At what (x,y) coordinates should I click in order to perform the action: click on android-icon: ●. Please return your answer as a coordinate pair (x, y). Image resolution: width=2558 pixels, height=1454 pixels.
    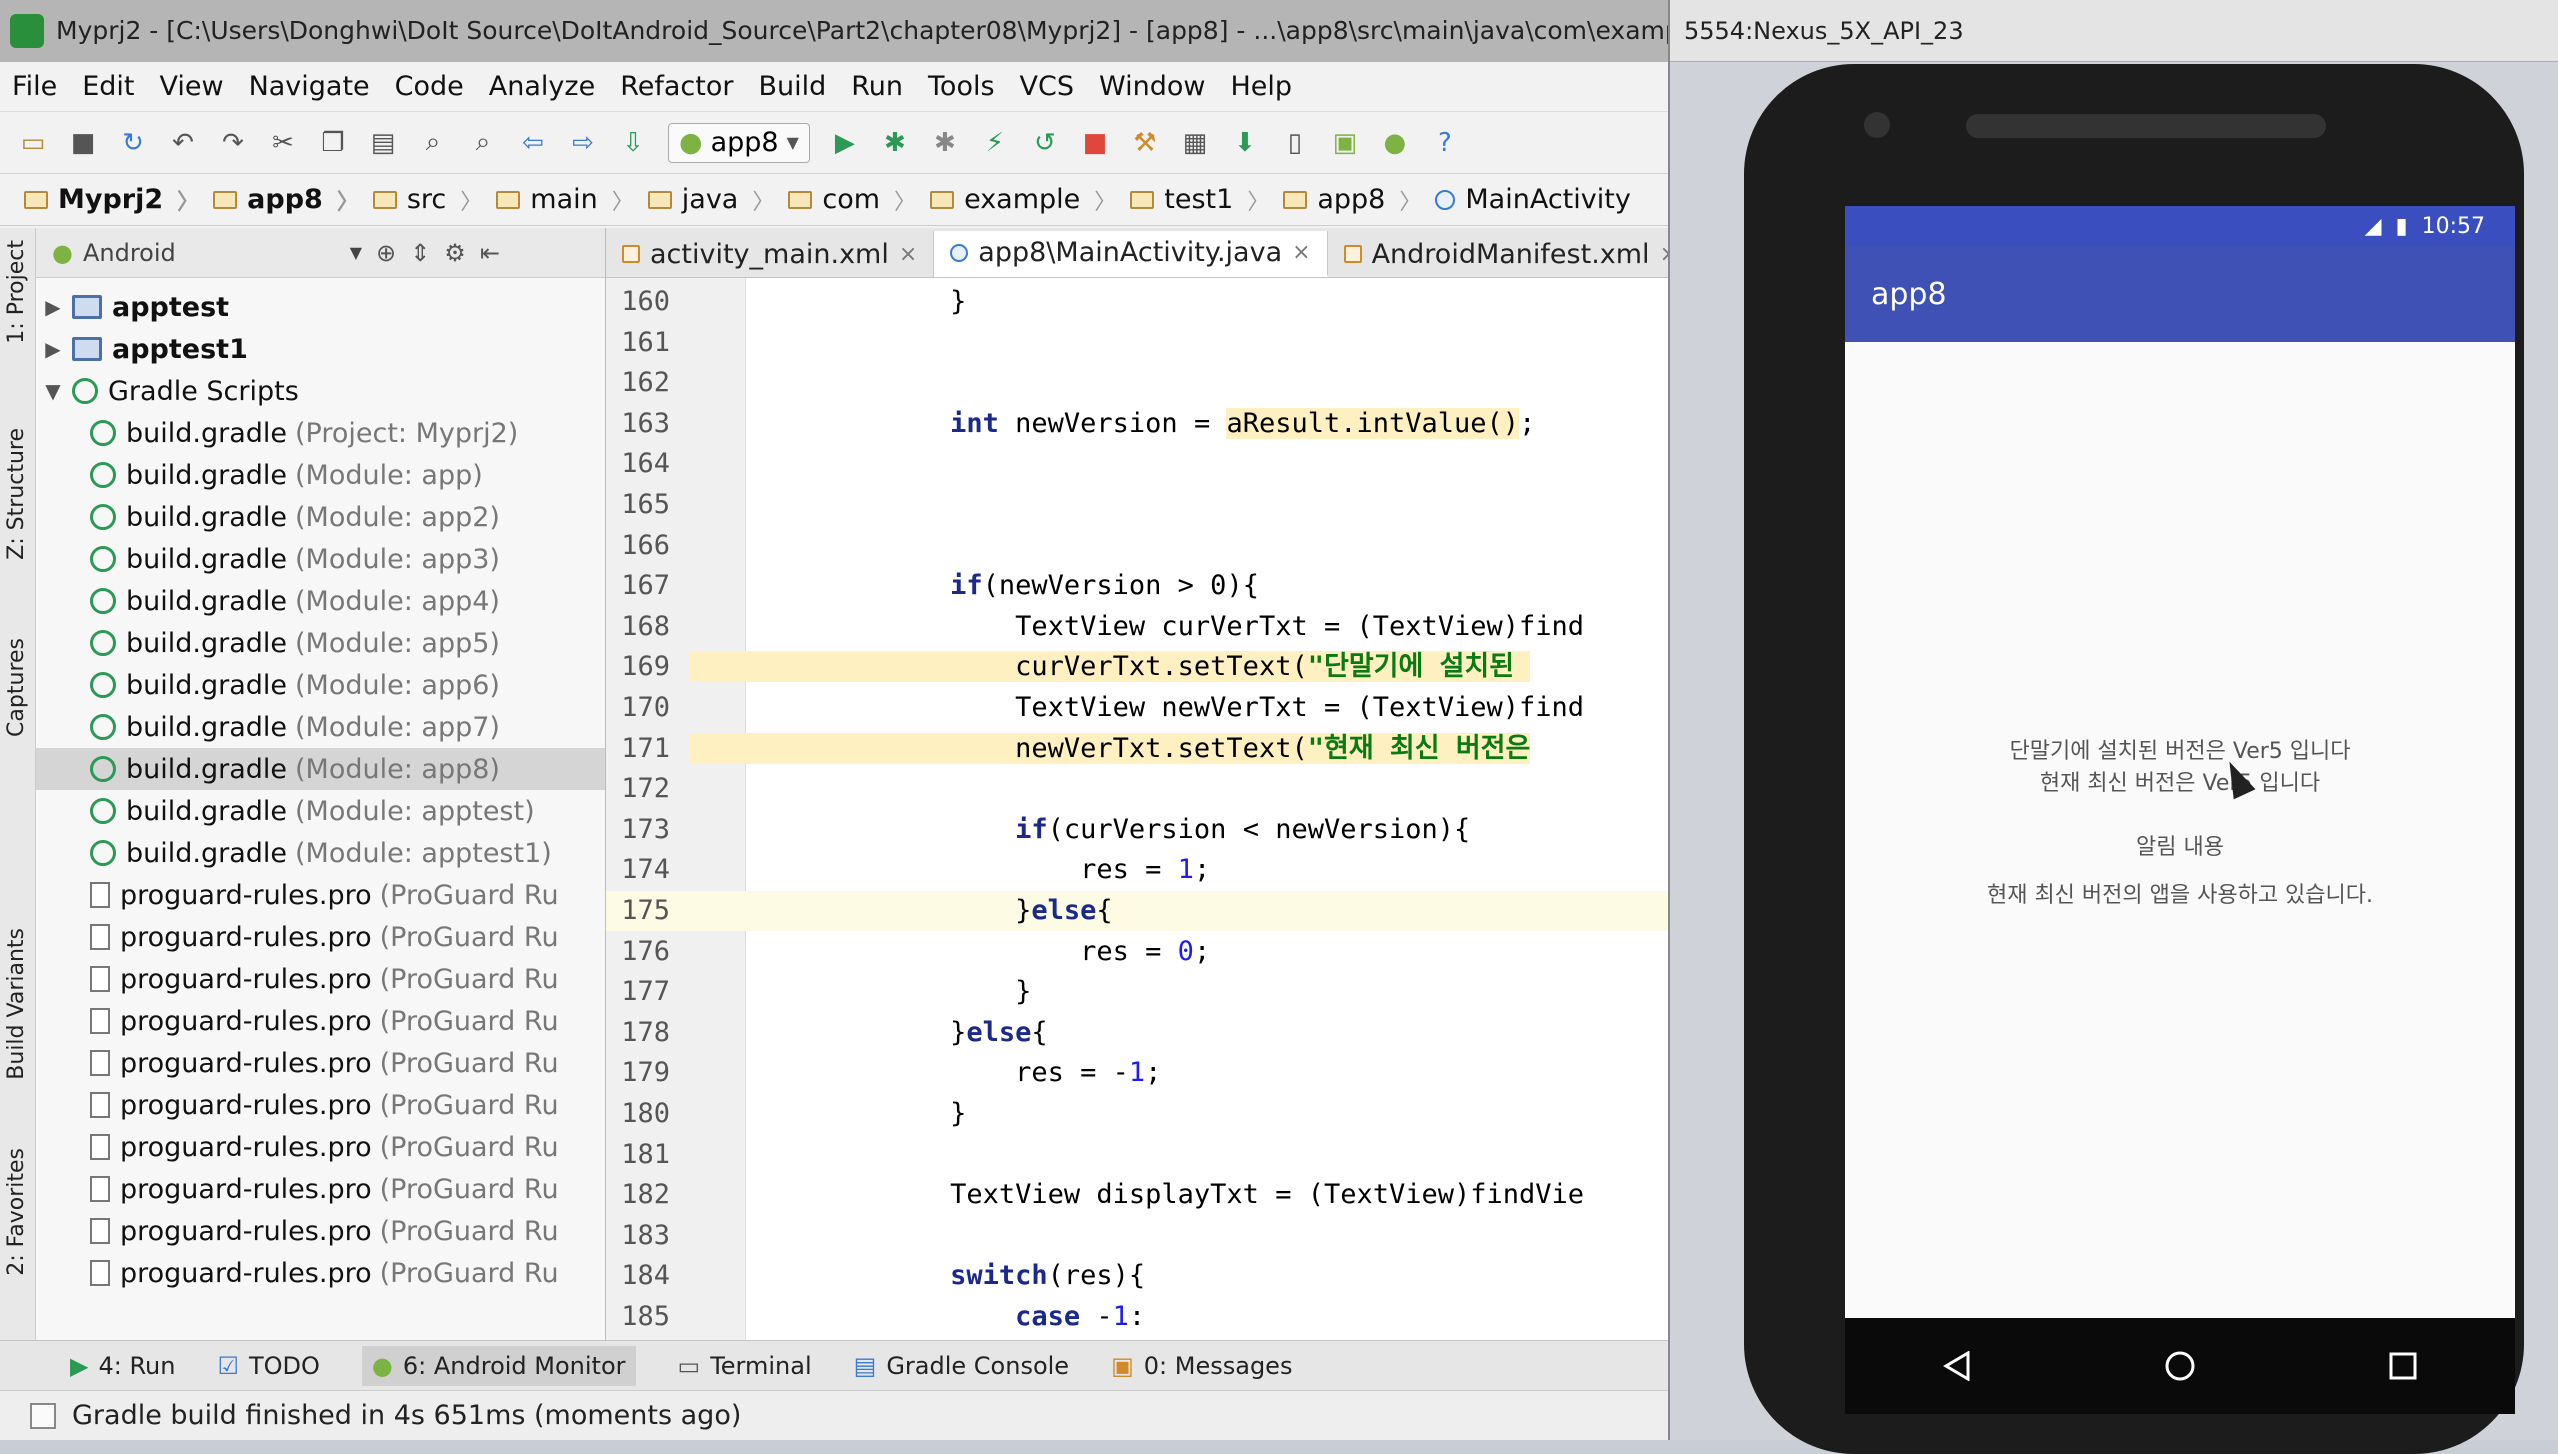
    Looking at the image, I should click on (1395, 143).